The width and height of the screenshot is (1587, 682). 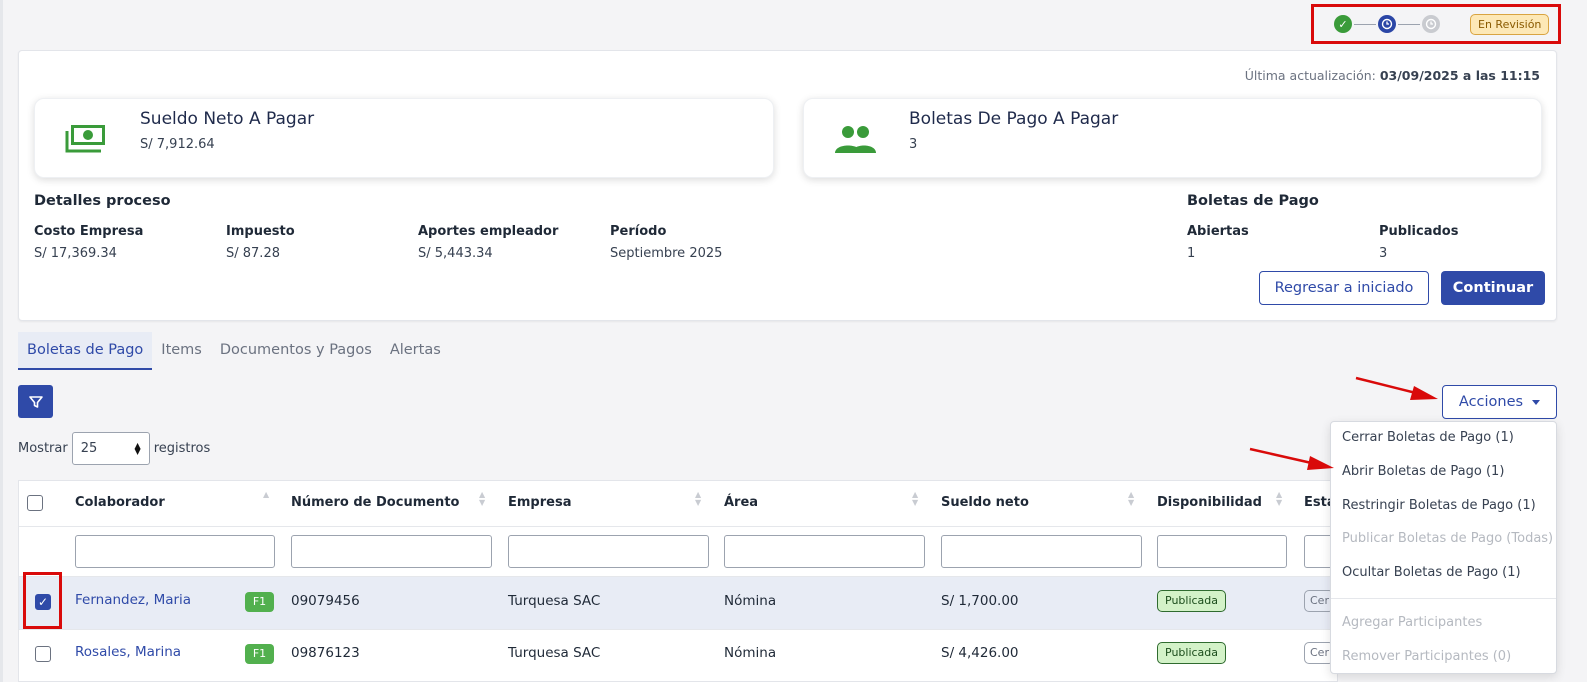 I want to click on column-header-company: Empresa, so click(x=539, y=502).